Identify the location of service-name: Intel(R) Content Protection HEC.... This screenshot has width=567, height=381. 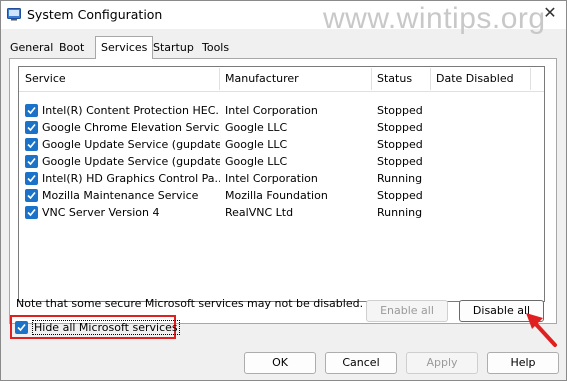
(131, 110).